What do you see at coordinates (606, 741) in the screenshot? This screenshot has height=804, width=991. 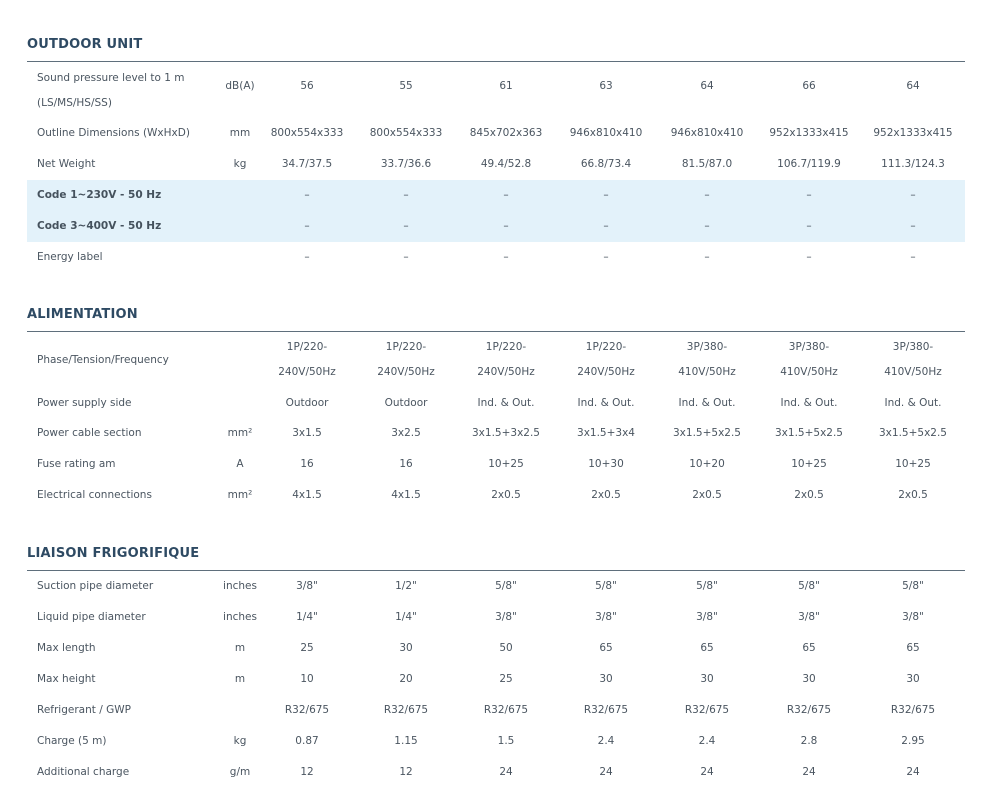 I see `table-cell: 2.4` at bounding box center [606, 741].